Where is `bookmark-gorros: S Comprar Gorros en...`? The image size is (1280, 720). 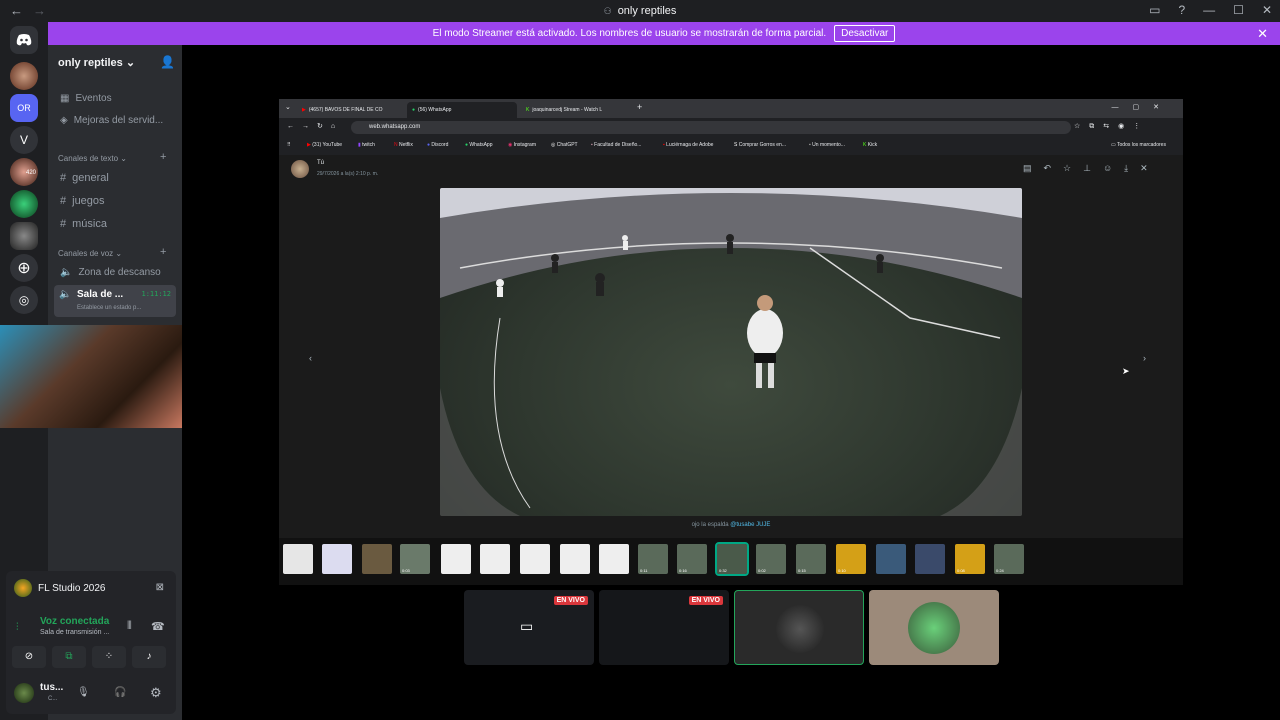 bookmark-gorros: S Comprar Gorros en... is located at coordinates (760, 145).